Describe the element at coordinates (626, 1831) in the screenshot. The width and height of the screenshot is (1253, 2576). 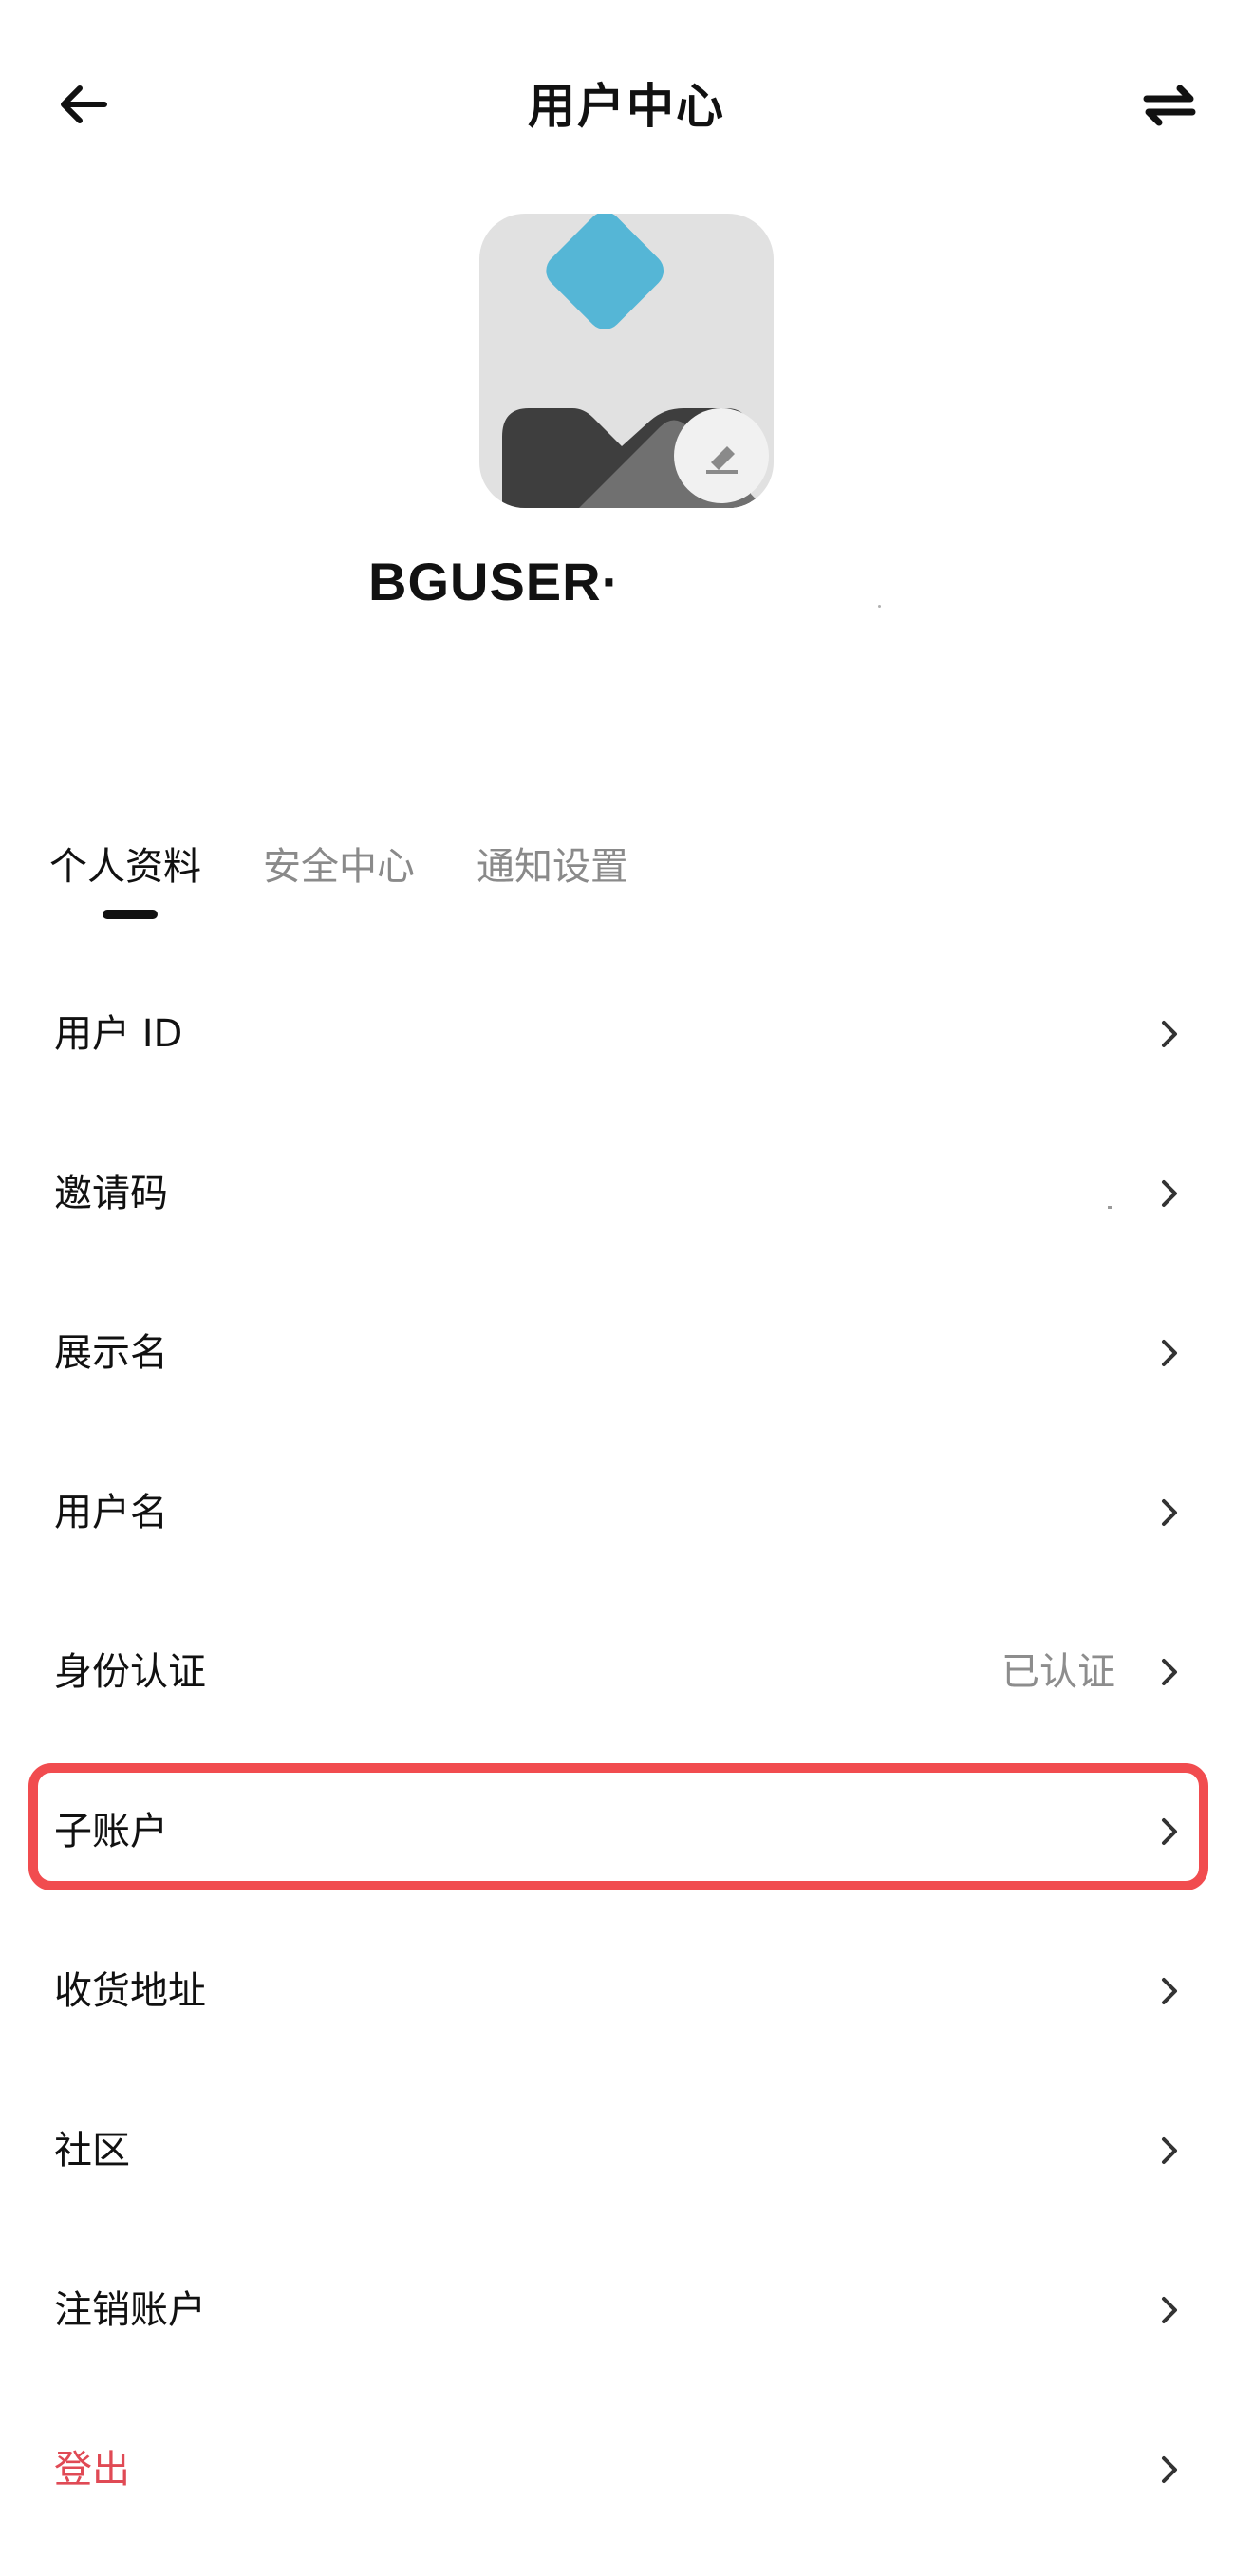
I see `row-sub-account: 子账户` at that location.